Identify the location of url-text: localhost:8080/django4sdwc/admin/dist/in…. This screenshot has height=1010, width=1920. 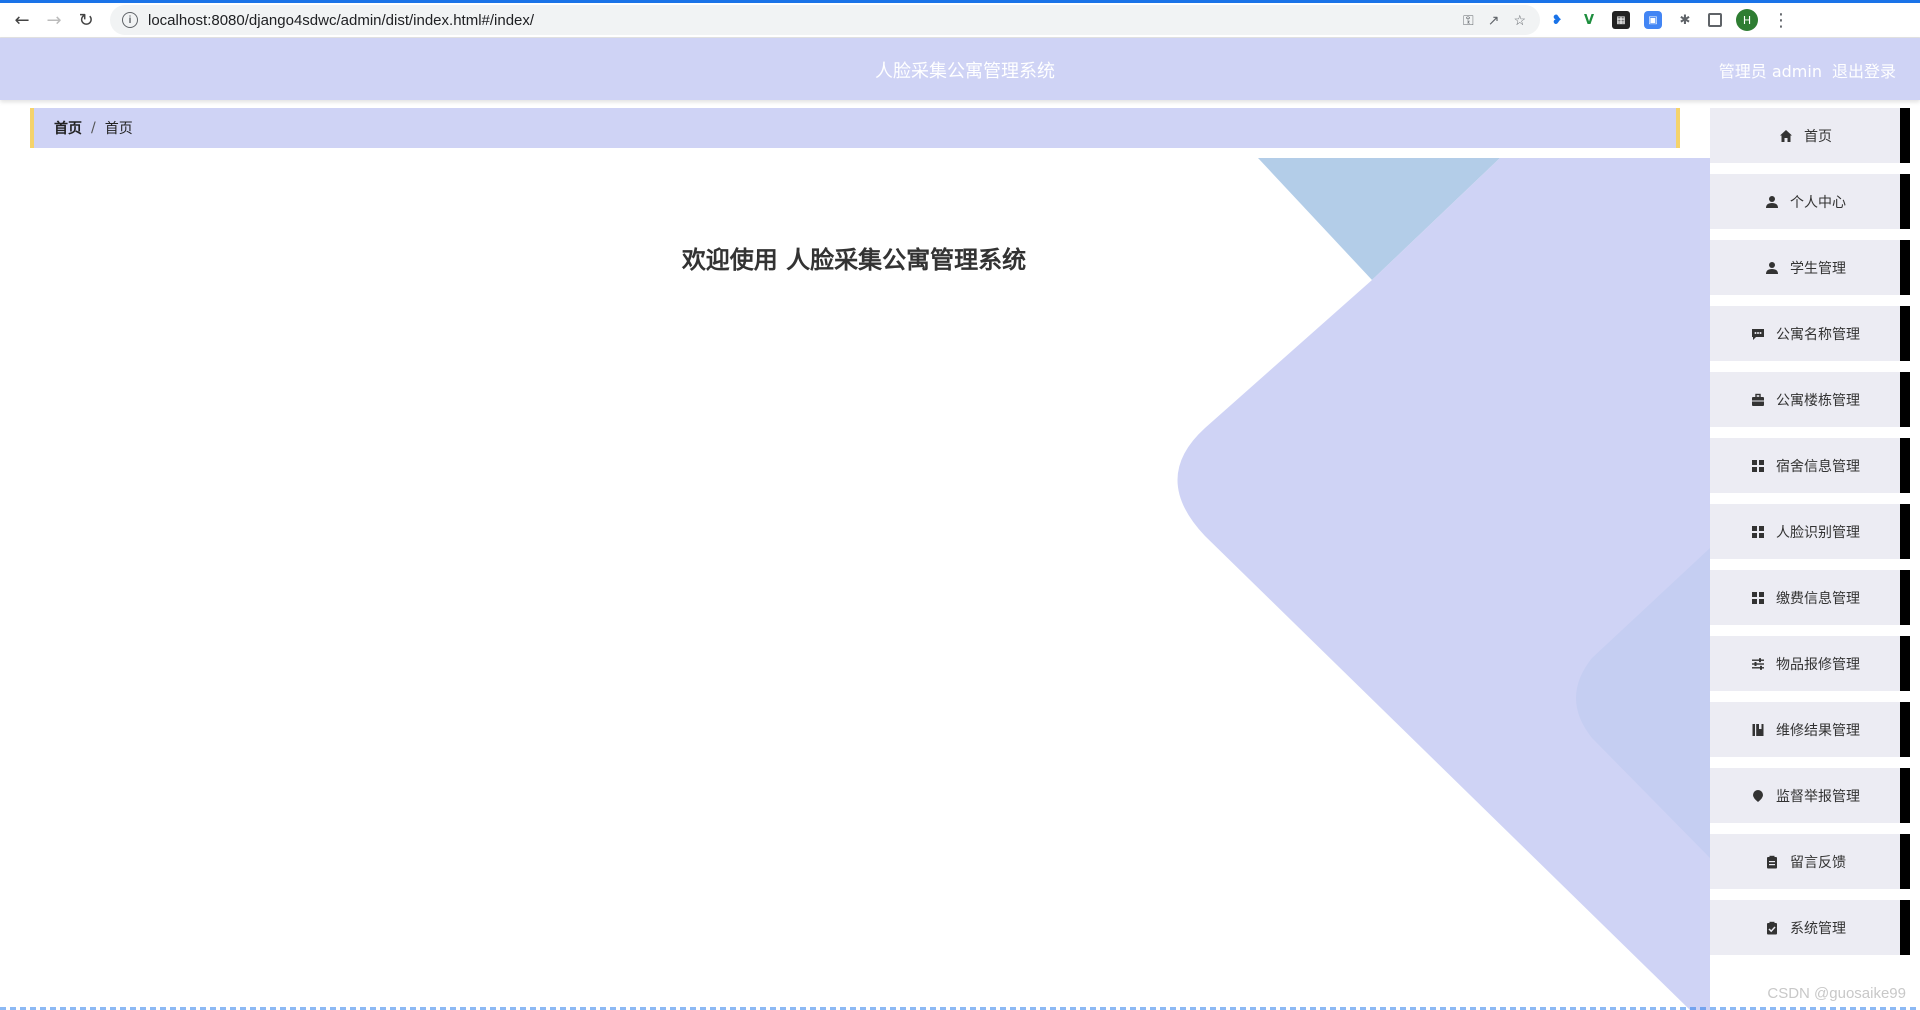
(341, 20).